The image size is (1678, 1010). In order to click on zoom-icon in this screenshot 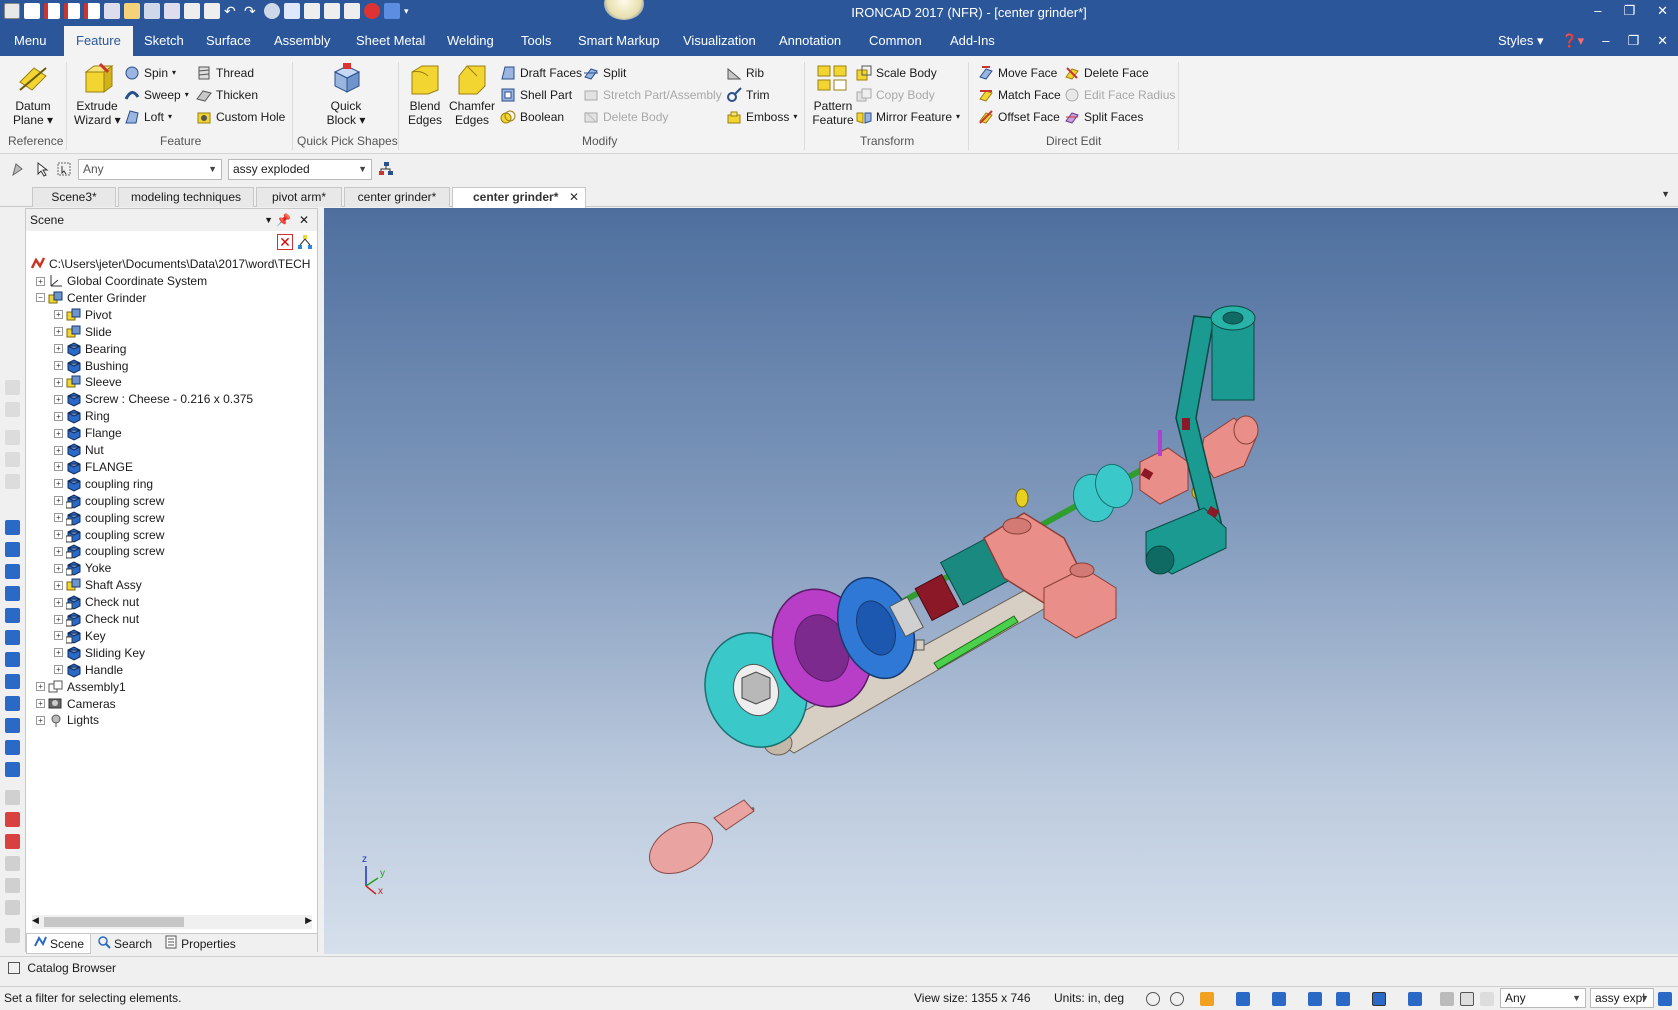, I will do `click(1153, 999)`.